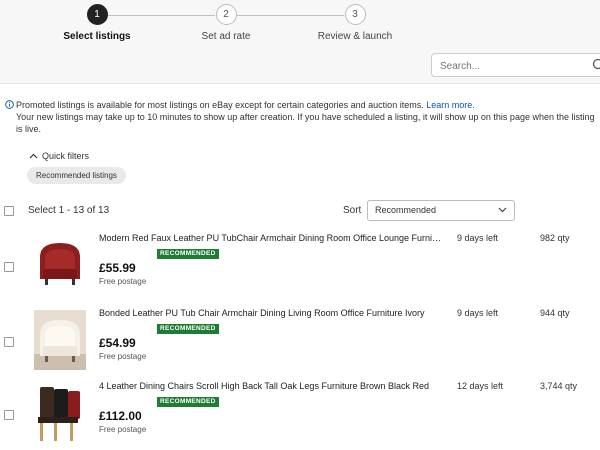 The width and height of the screenshot is (600, 450). I want to click on step-label: Set ad rate, so click(226, 36).